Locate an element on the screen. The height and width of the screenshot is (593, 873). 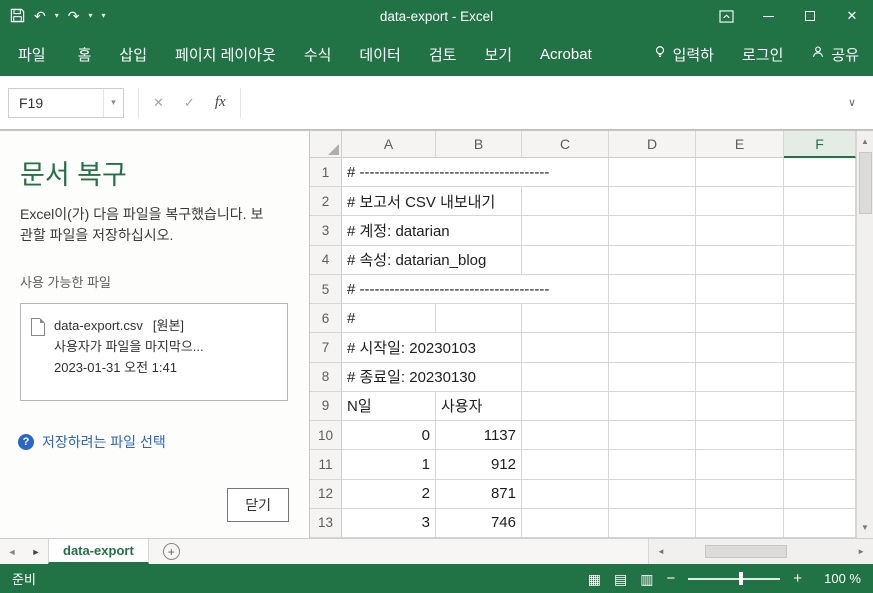
horizontal-scroll-thumb is located at coordinates (745, 551).